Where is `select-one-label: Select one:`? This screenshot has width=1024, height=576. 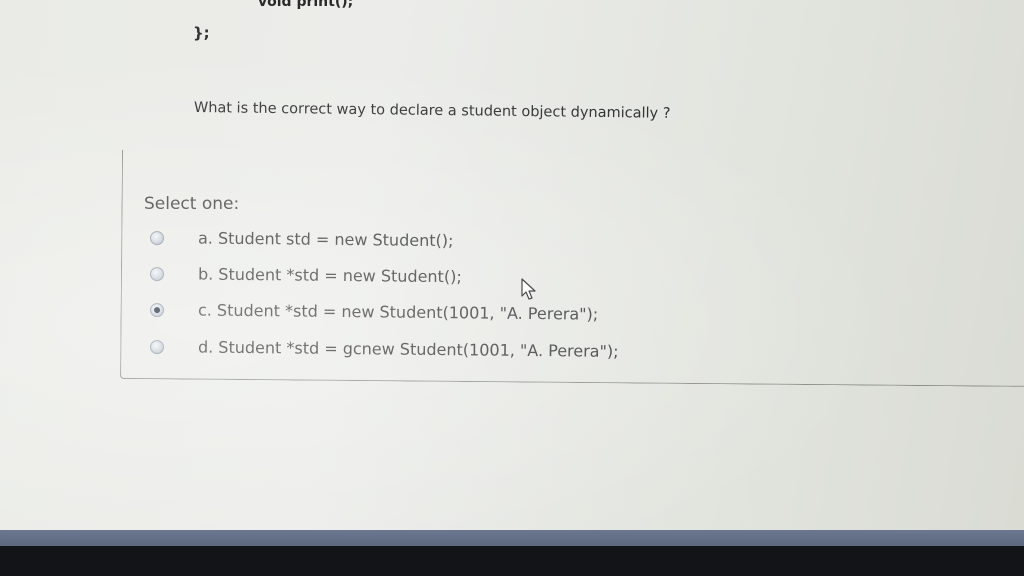 select-one-label: Select one: is located at coordinates (192, 204).